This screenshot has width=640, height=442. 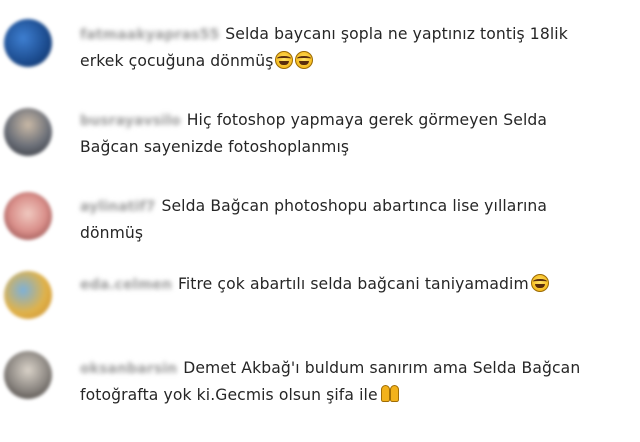 What do you see at coordinates (390, 394) in the screenshot?
I see `folded-hands-icon` at bounding box center [390, 394].